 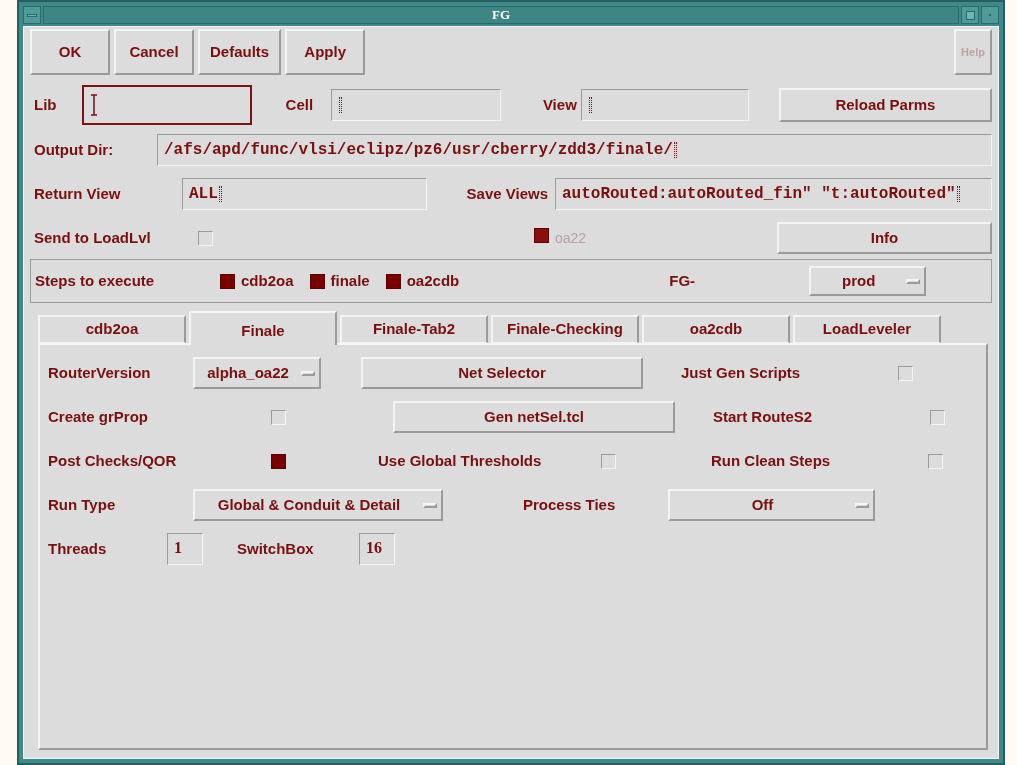 I want to click on field-label: Create grProp, so click(x=99, y=416).